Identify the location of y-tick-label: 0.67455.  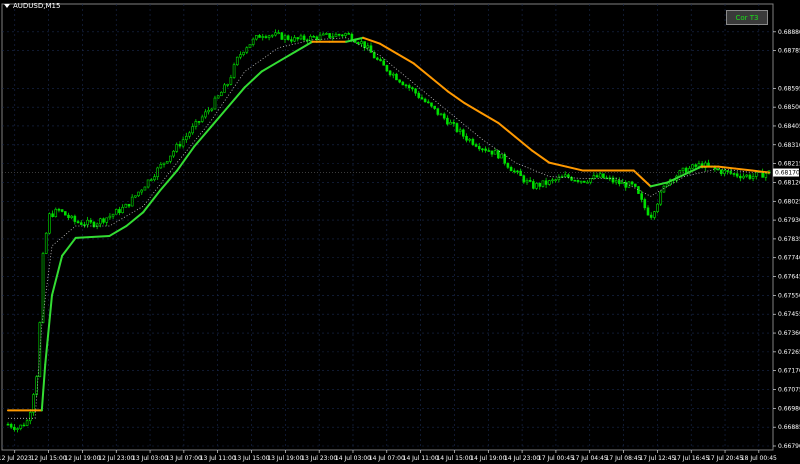
(789, 314).